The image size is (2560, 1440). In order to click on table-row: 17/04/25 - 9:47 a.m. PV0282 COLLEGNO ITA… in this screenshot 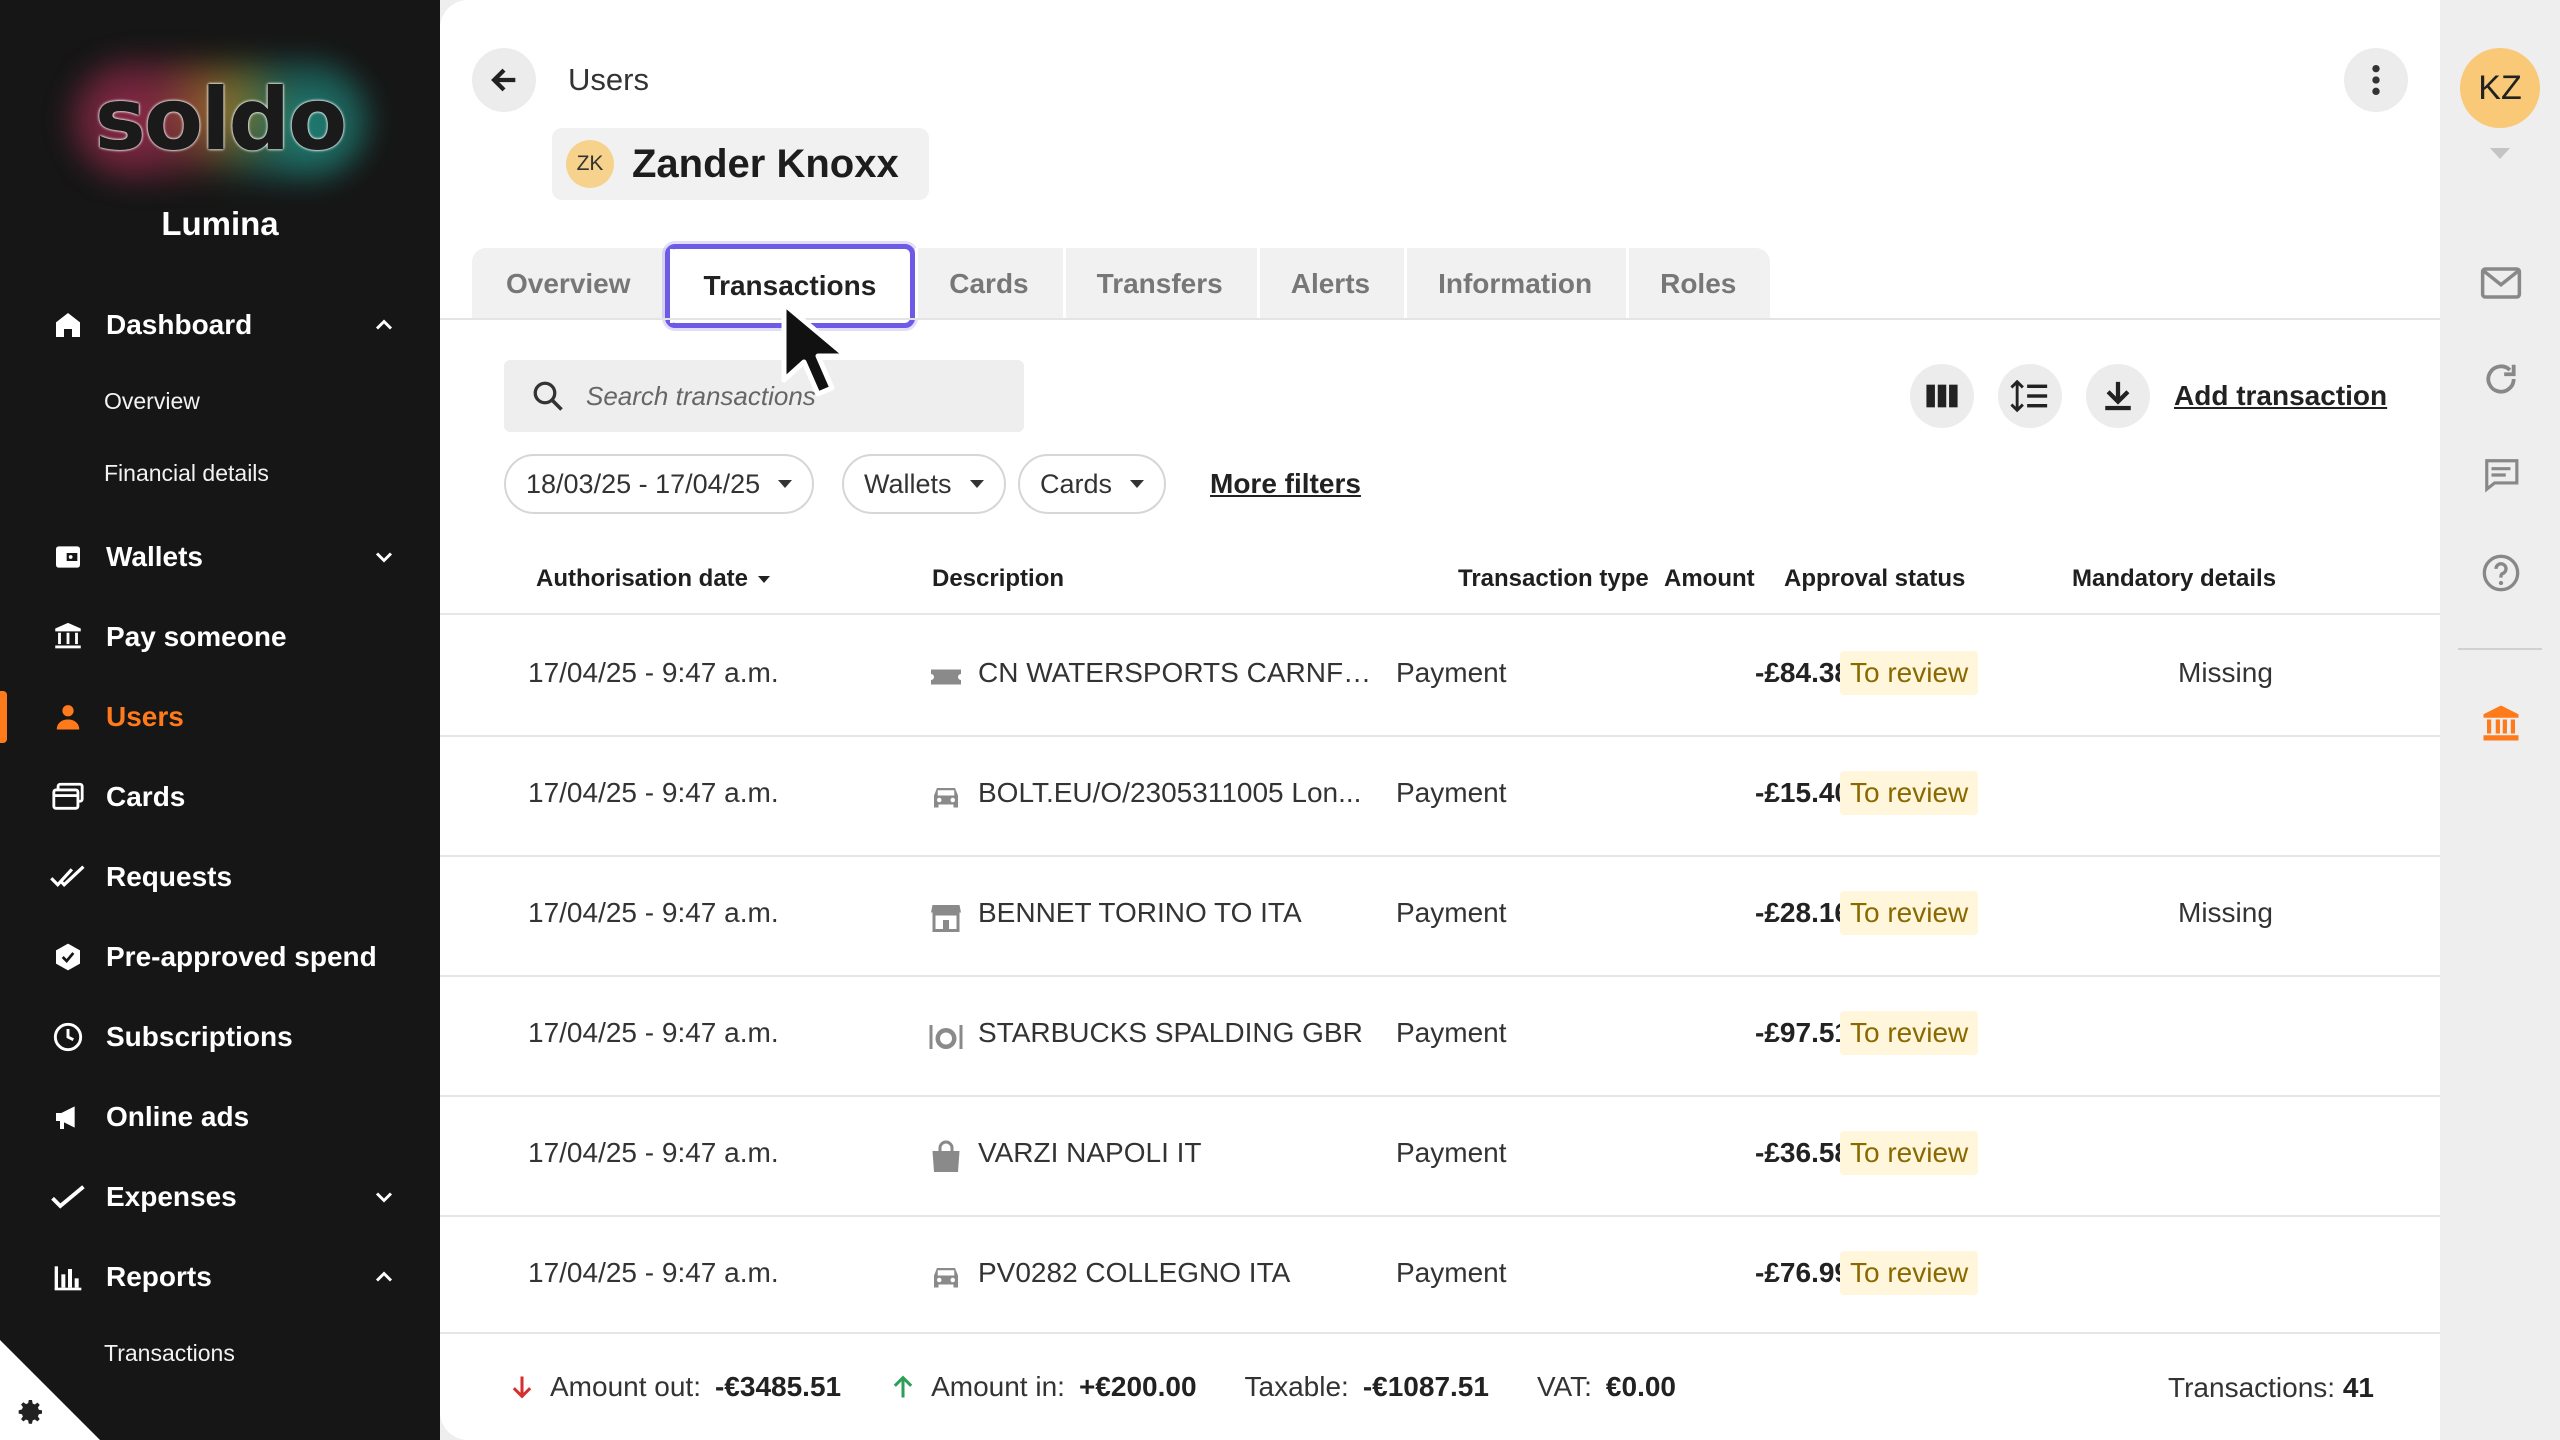, I will do `click(1440, 1277)`.